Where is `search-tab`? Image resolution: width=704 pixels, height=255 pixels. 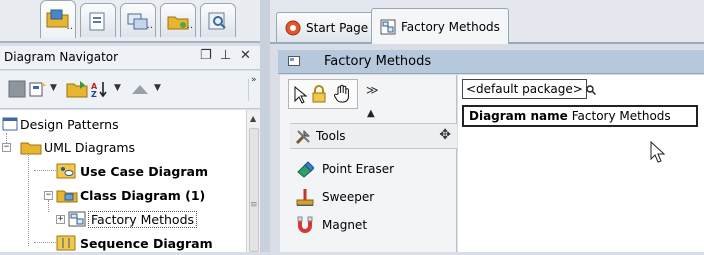 search-tab is located at coordinates (218, 20).